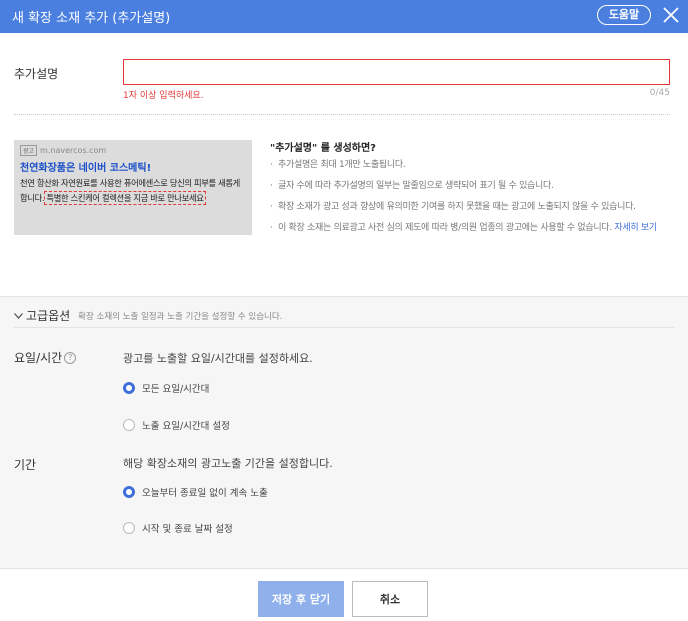 This screenshot has width=688, height=621. I want to click on help-icon: ?, so click(70, 357).